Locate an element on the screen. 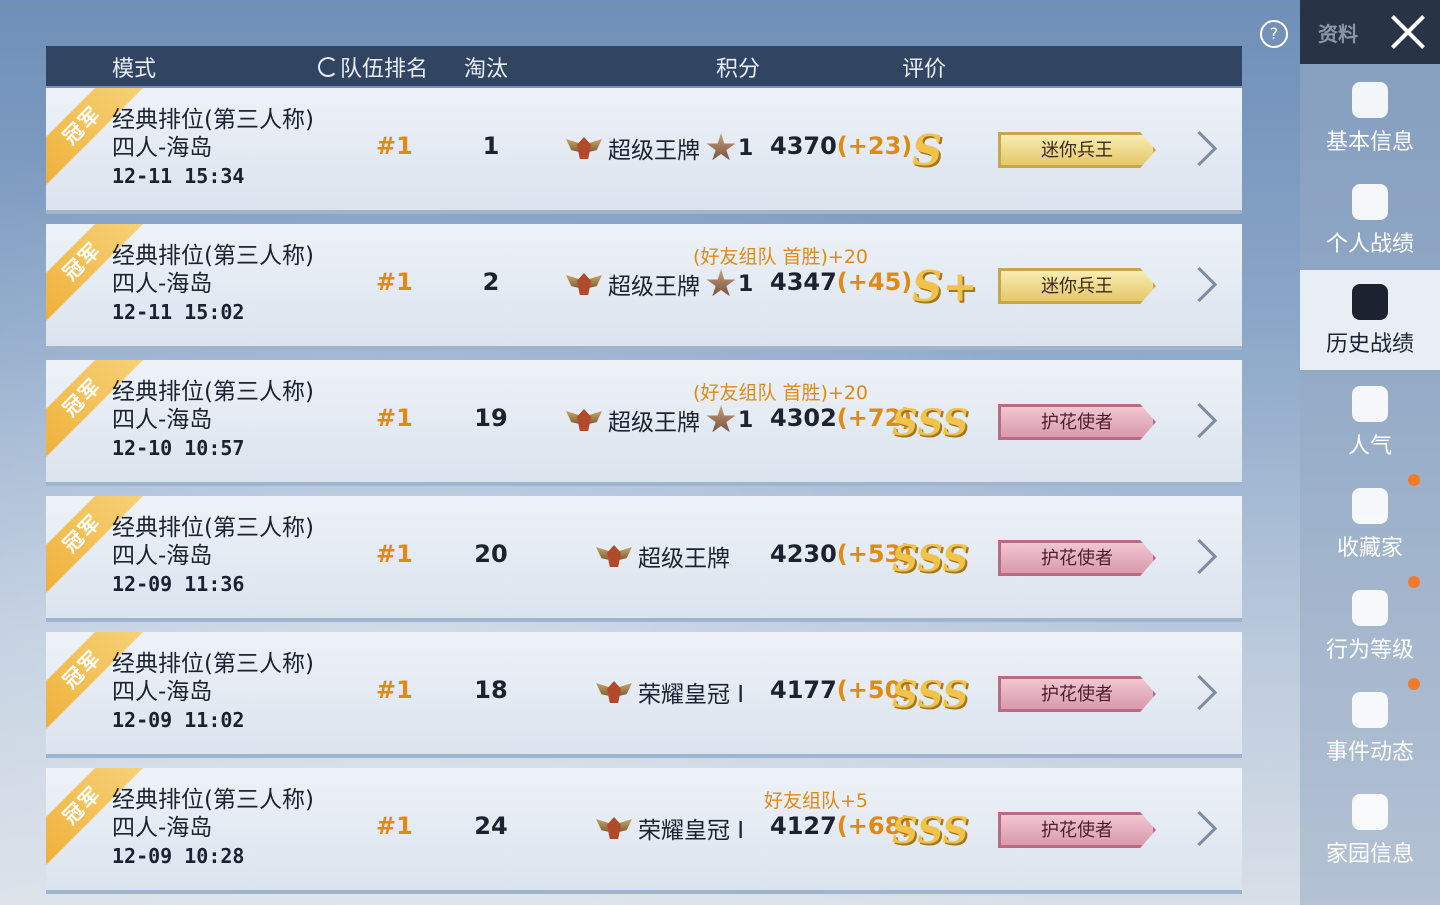  score-delta: (+23) is located at coordinates (874, 146).